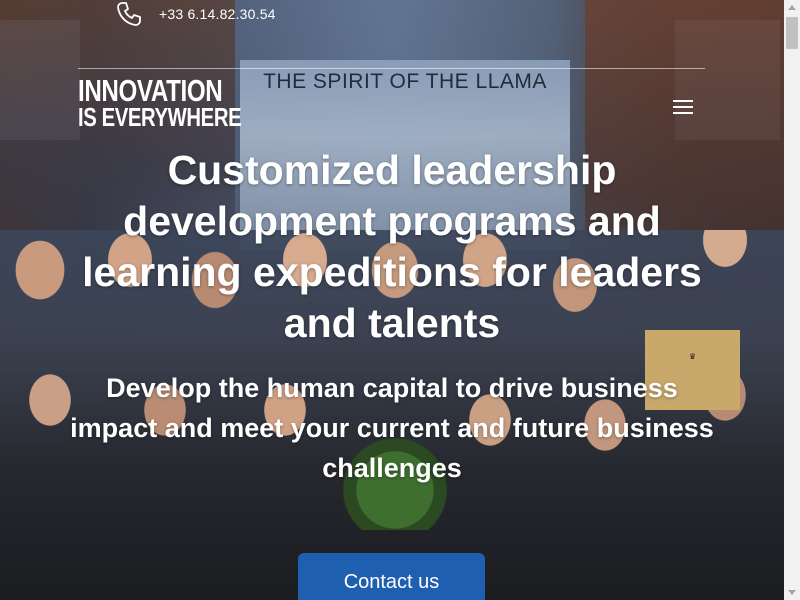 The height and width of the screenshot is (600, 800). I want to click on header-divider, so click(391, 68).